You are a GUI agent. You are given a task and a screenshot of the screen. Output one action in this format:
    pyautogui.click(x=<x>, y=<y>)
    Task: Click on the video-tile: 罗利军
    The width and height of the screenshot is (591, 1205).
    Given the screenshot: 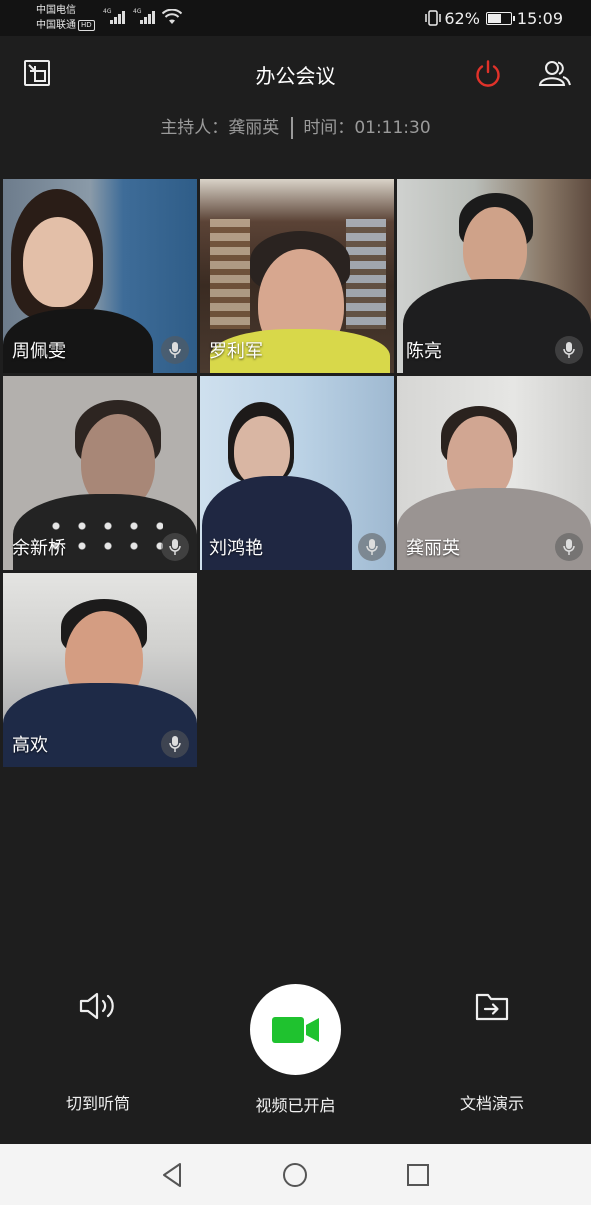 What is the action you would take?
    pyautogui.click(x=297, y=276)
    